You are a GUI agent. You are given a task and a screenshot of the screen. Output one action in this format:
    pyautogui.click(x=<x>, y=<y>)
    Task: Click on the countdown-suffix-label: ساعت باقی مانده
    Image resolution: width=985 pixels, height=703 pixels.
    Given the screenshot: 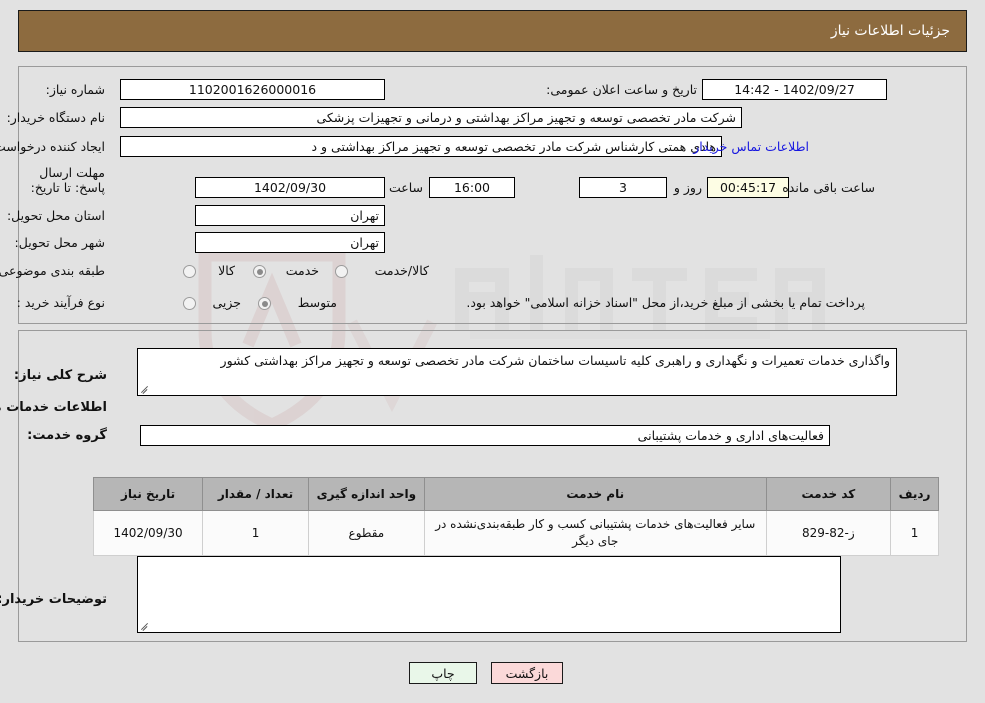 What is the action you would take?
    pyautogui.click(x=828, y=187)
    